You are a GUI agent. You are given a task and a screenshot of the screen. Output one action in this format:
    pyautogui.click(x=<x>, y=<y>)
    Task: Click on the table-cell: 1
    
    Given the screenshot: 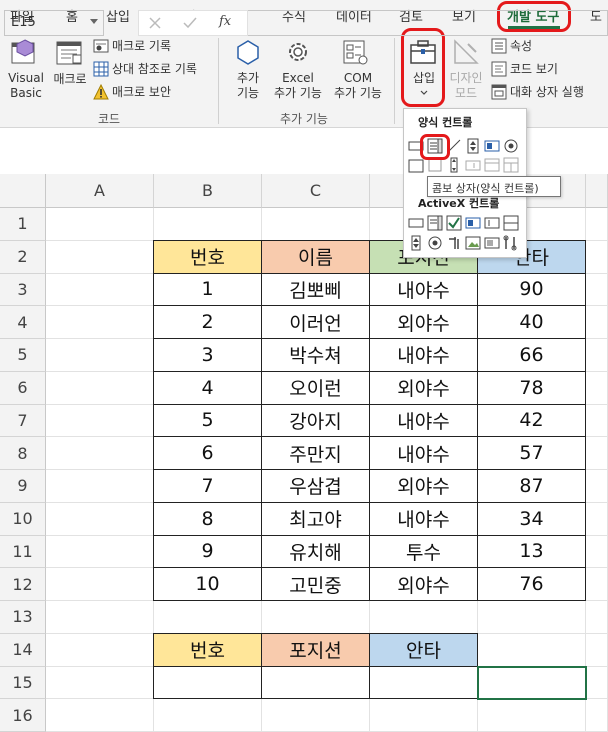 What is the action you would take?
    pyautogui.click(x=207, y=289)
    